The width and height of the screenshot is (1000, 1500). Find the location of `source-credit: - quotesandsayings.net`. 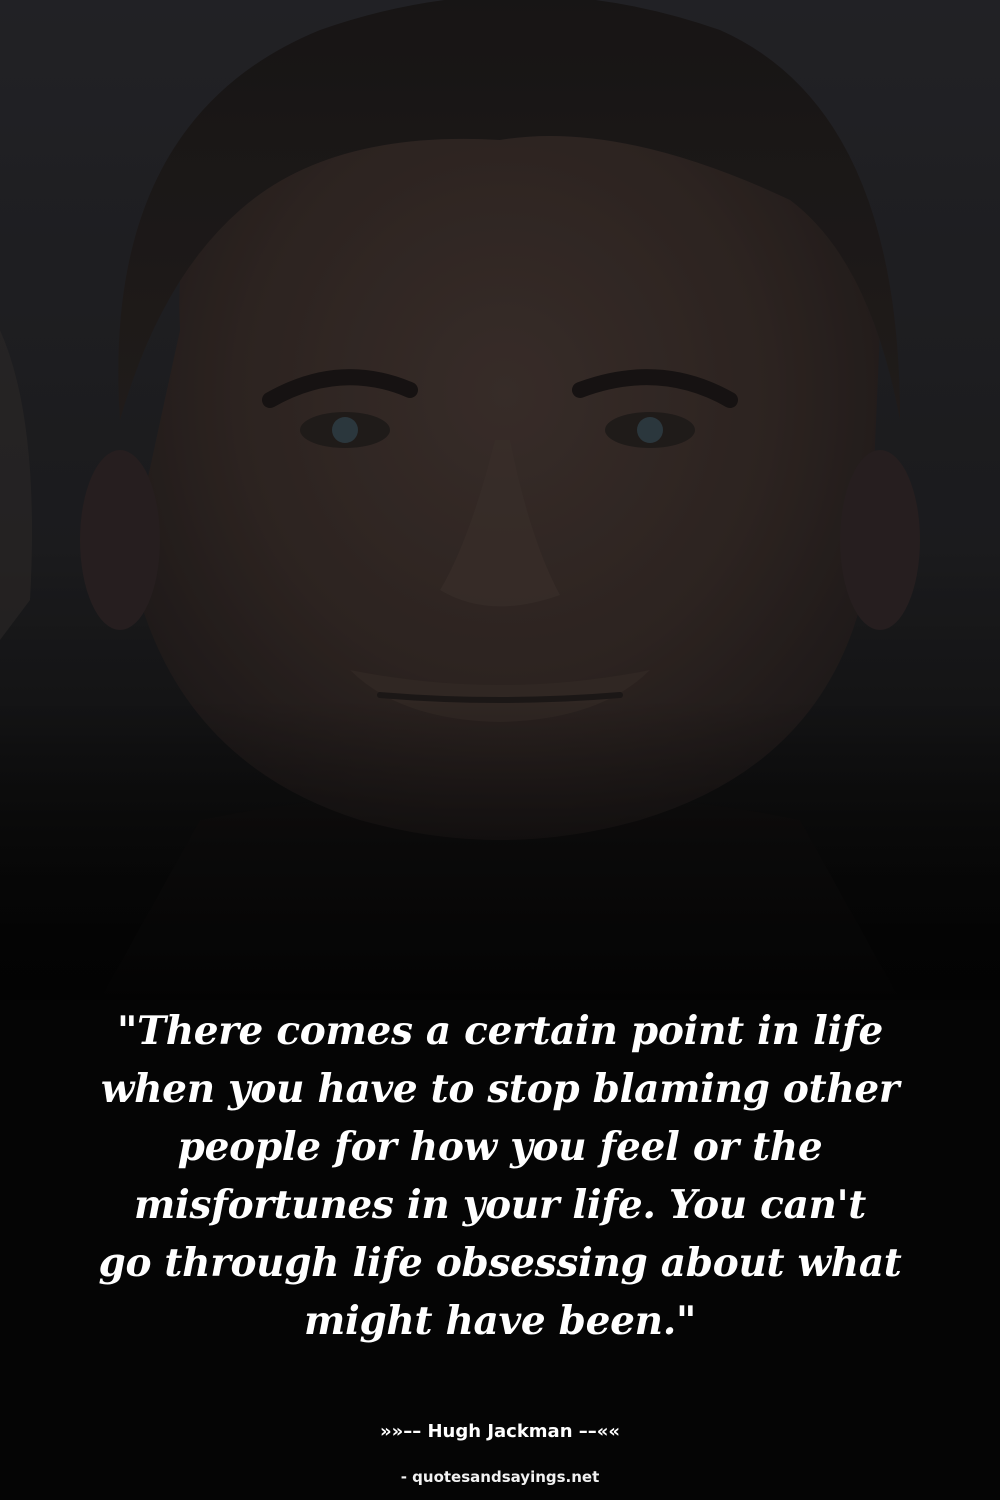

source-credit: - quotesandsayings.net is located at coordinates (500, 1477).